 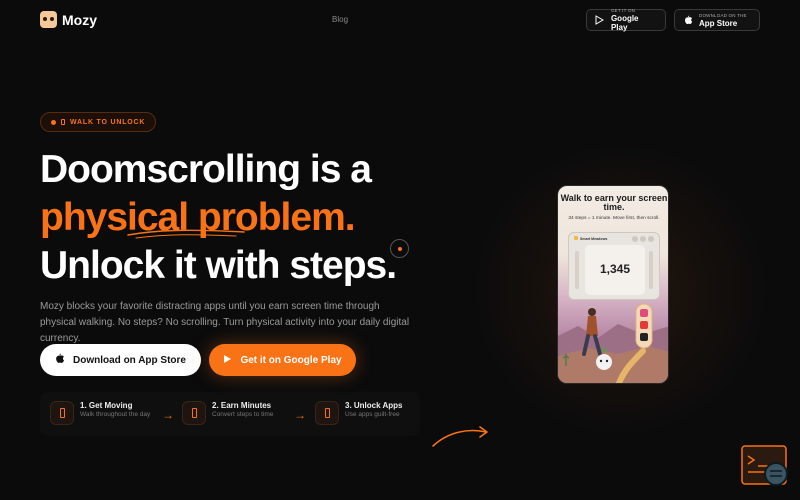 I want to click on google-play-badge: GET IT ON Google Play, so click(x=626, y=20).